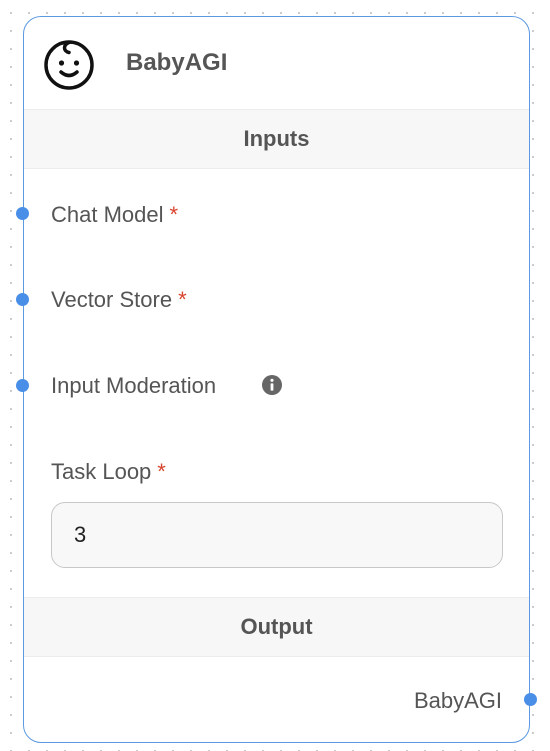  What do you see at coordinates (457, 700) in the screenshot?
I see `output-label: BabyAGI` at bounding box center [457, 700].